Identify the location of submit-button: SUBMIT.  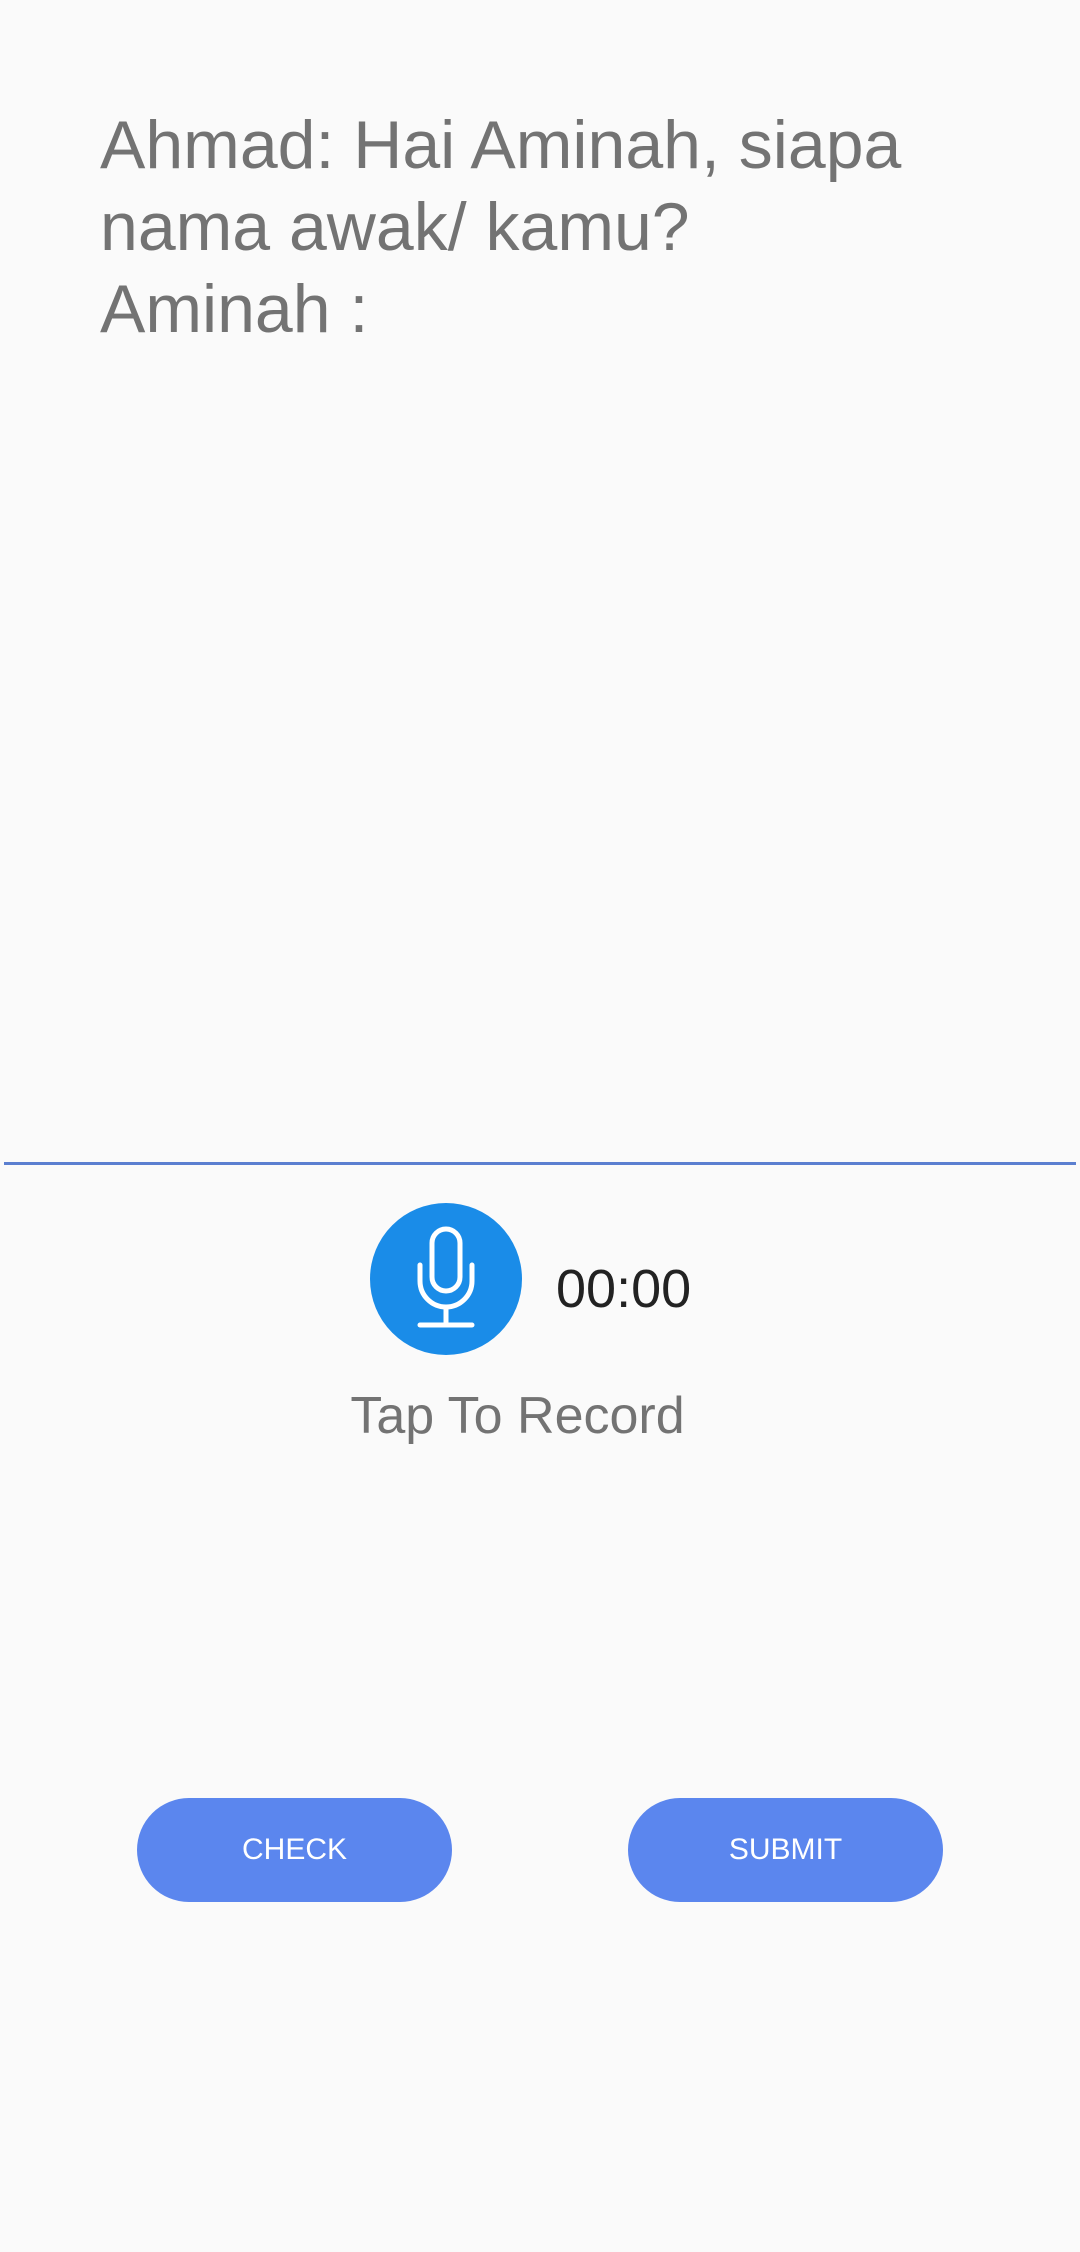
(785, 1850).